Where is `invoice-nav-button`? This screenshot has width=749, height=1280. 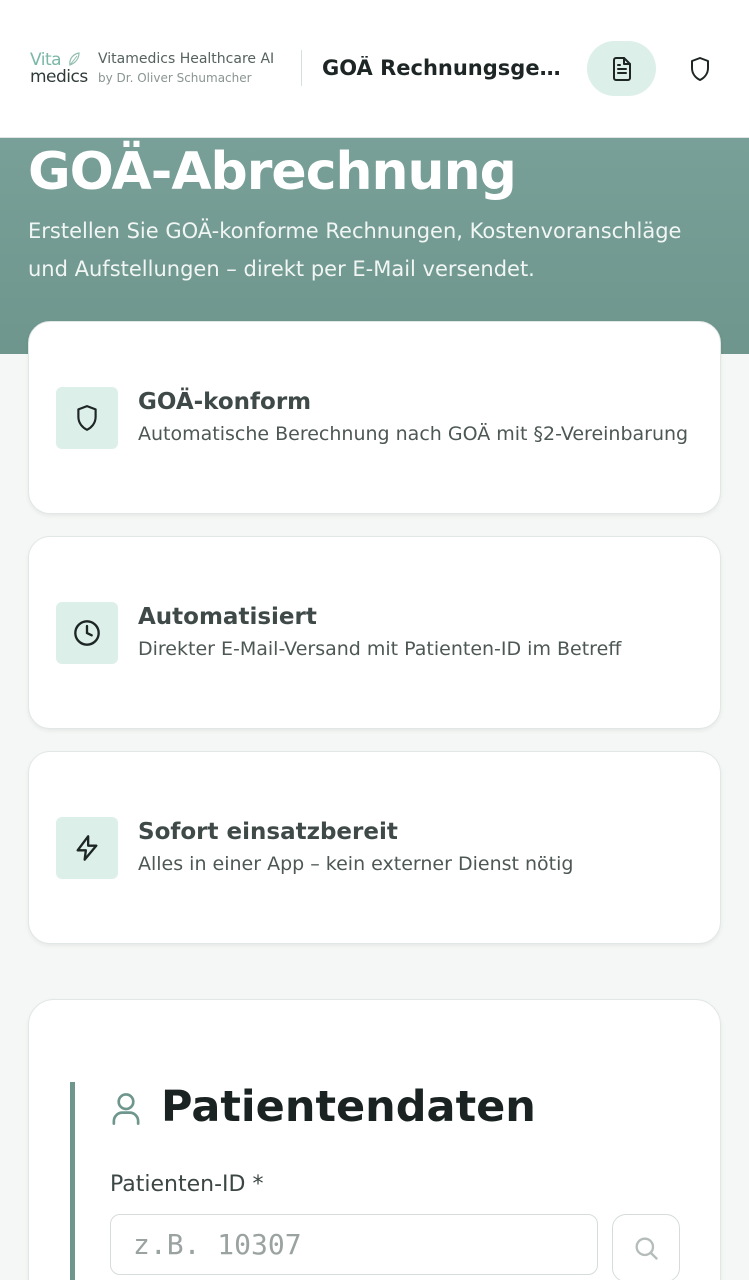
invoice-nav-button is located at coordinates (621, 68).